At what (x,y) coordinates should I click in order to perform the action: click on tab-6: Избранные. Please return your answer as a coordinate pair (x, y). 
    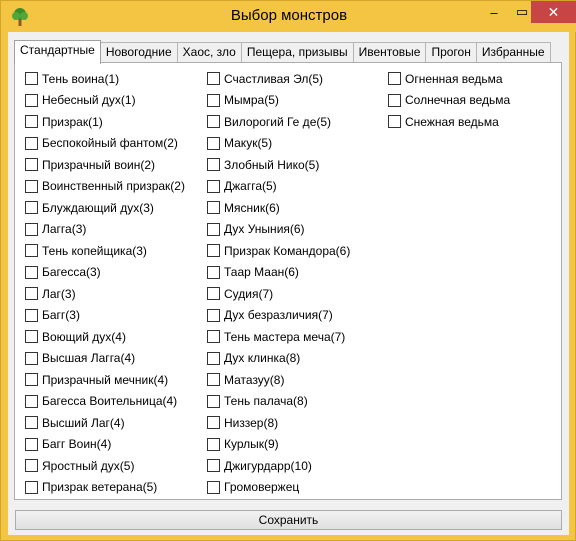
    Looking at the image, I should click on (513, 52).